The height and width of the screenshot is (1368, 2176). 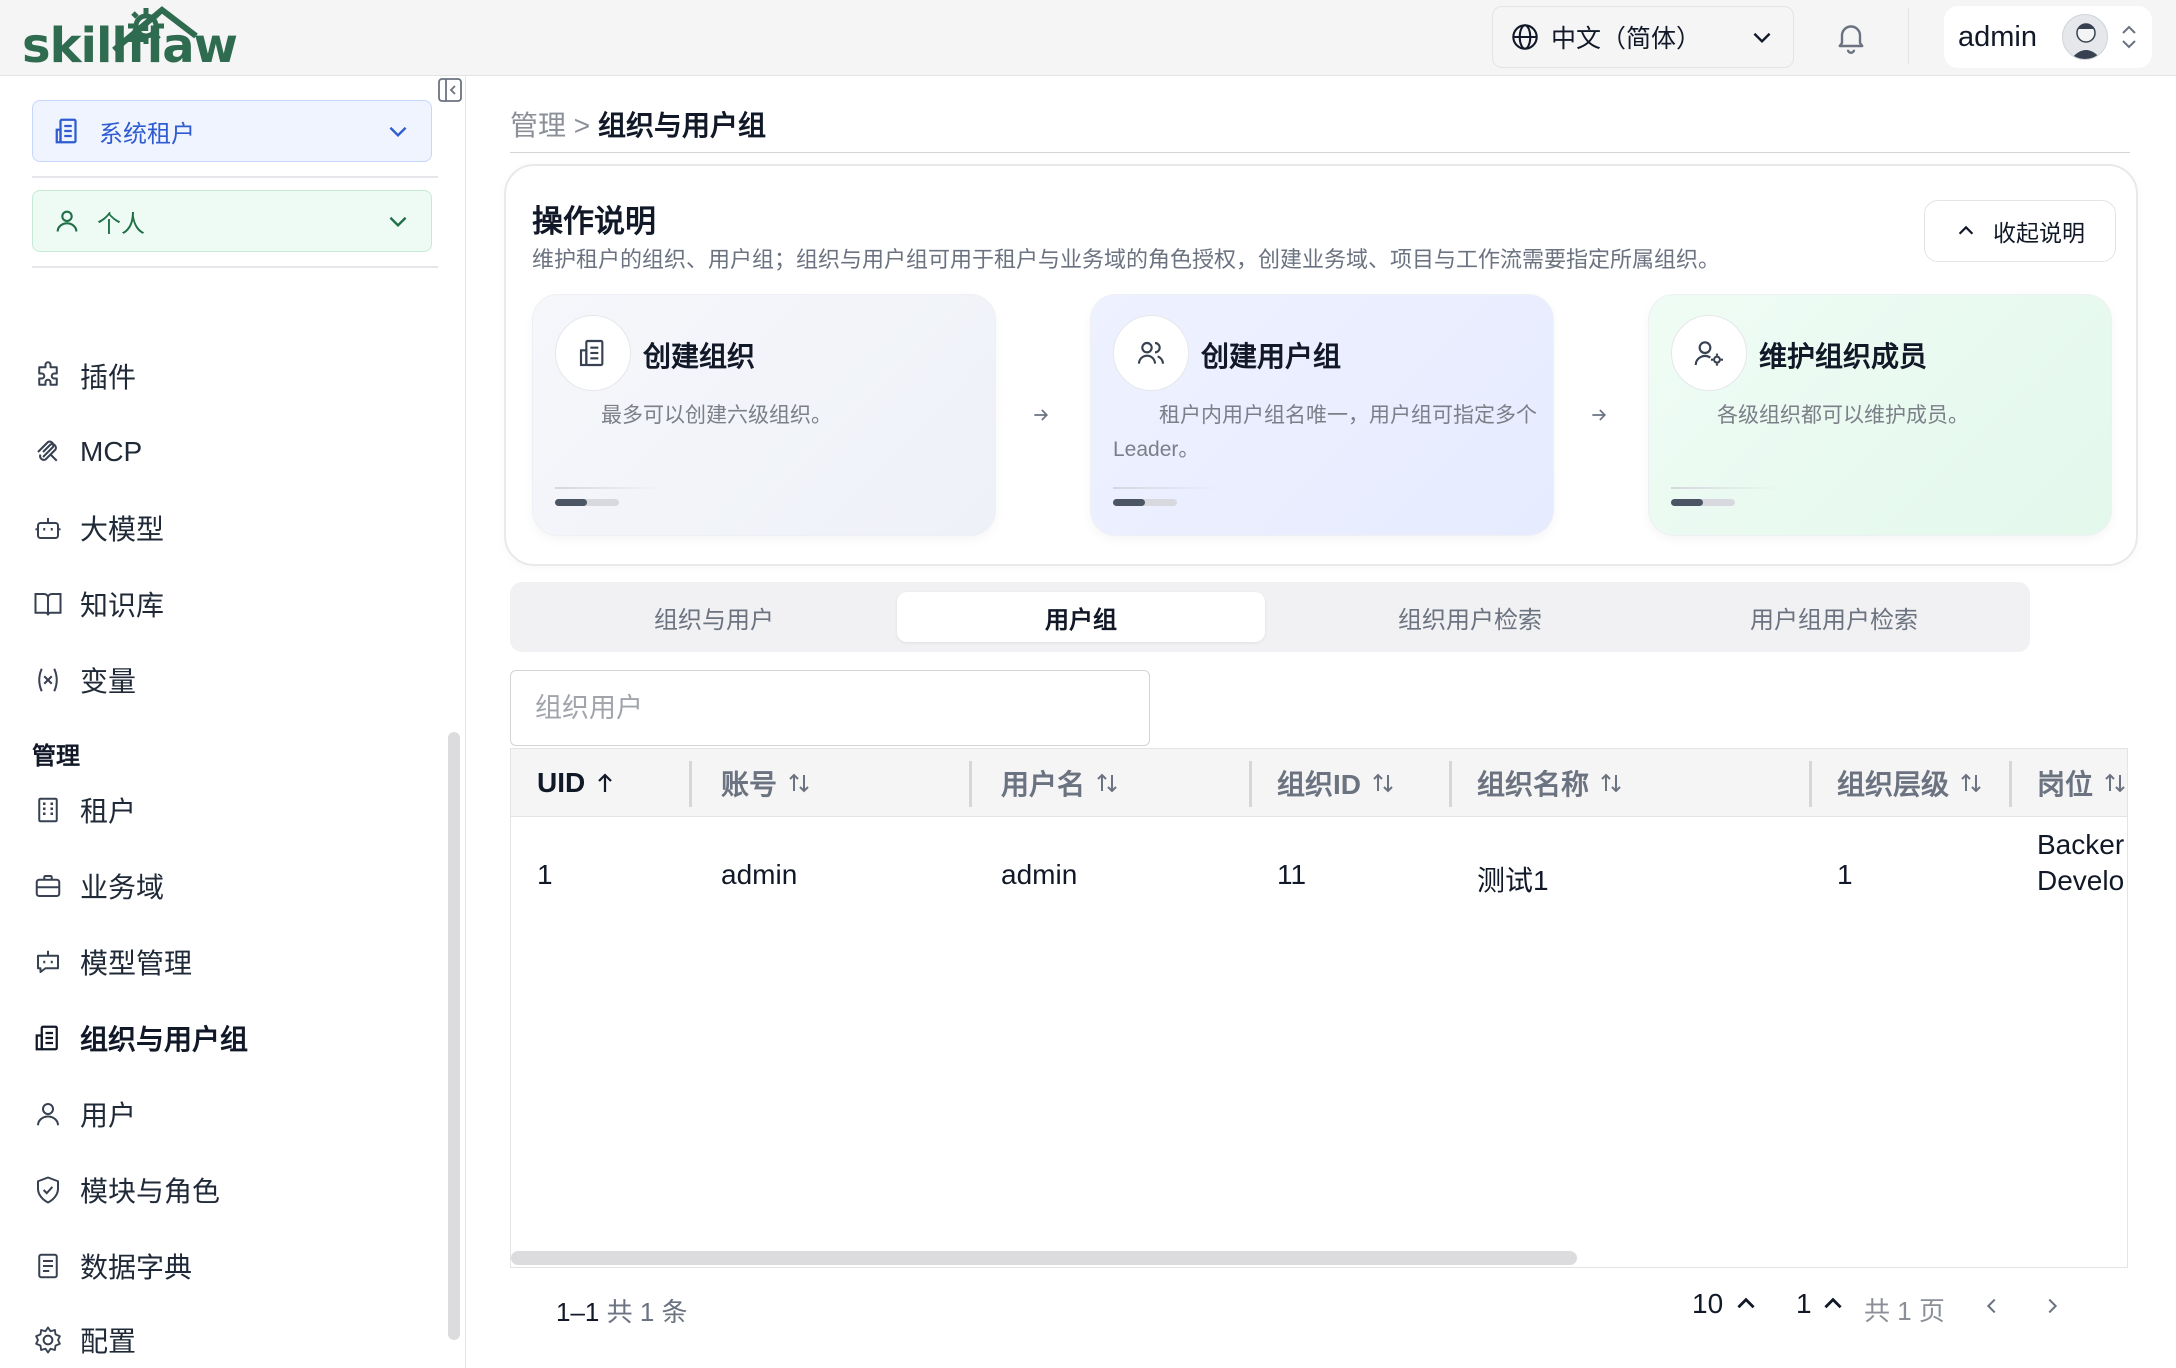 What do you see at coordinates (48, 452) in the screenshot?
I see `mcp-icon` at bounding box center [48, 452].